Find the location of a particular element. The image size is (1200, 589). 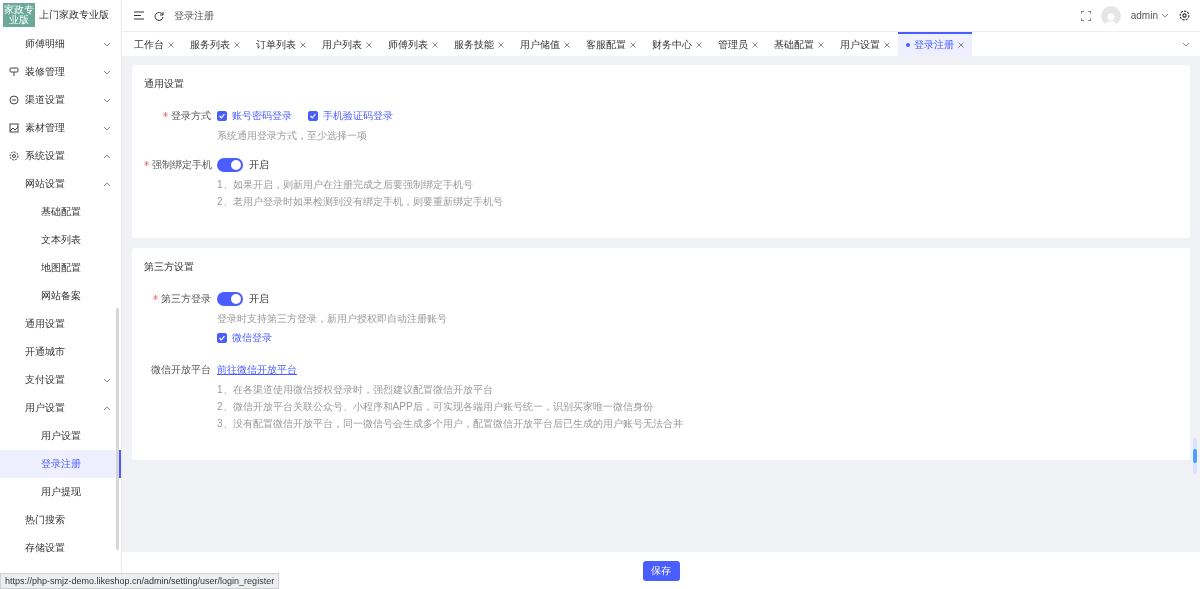

tab: 师傅列表 is located at coordinates (413, 44).